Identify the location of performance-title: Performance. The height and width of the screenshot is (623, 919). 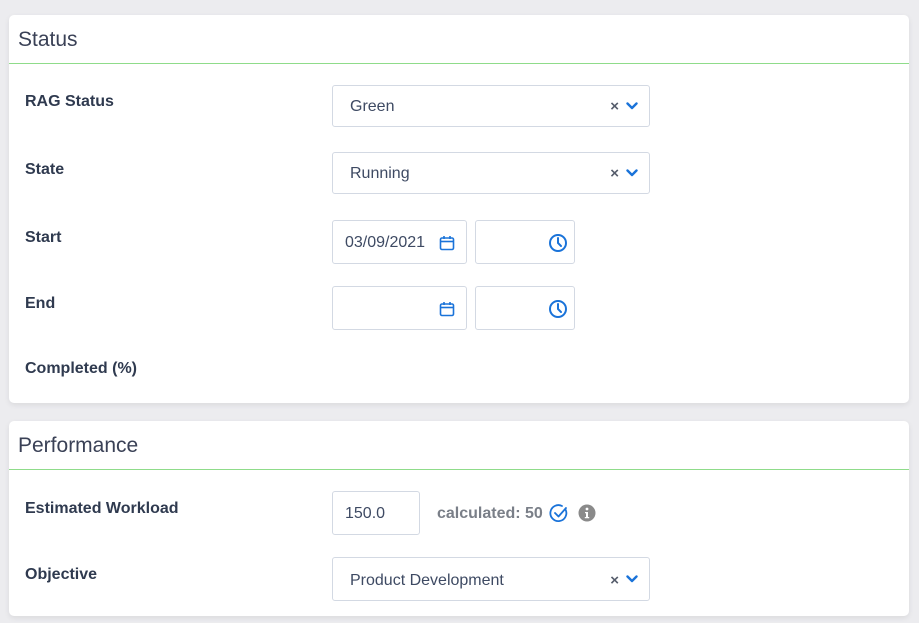
(459, 445).